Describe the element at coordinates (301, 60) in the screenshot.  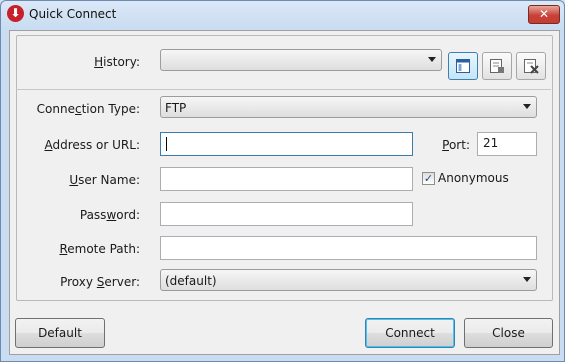
I see `history-dropdown` at that location.